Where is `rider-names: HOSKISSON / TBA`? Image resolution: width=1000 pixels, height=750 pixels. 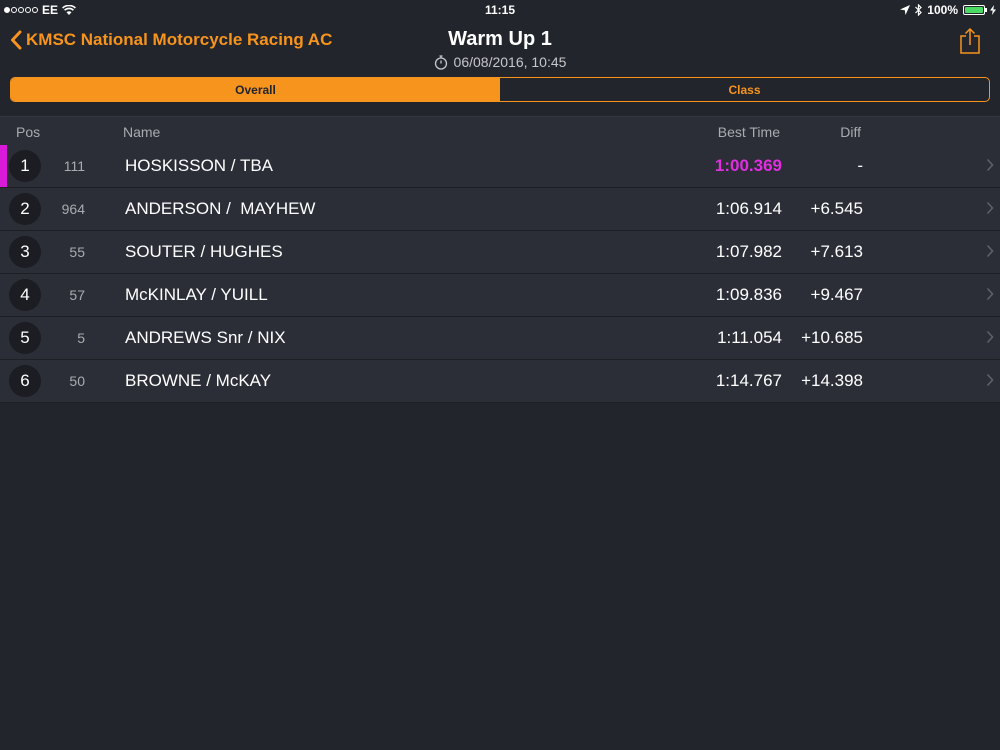
rider-names: HOSKISSON / TBA is located at coordinates (199, 165).